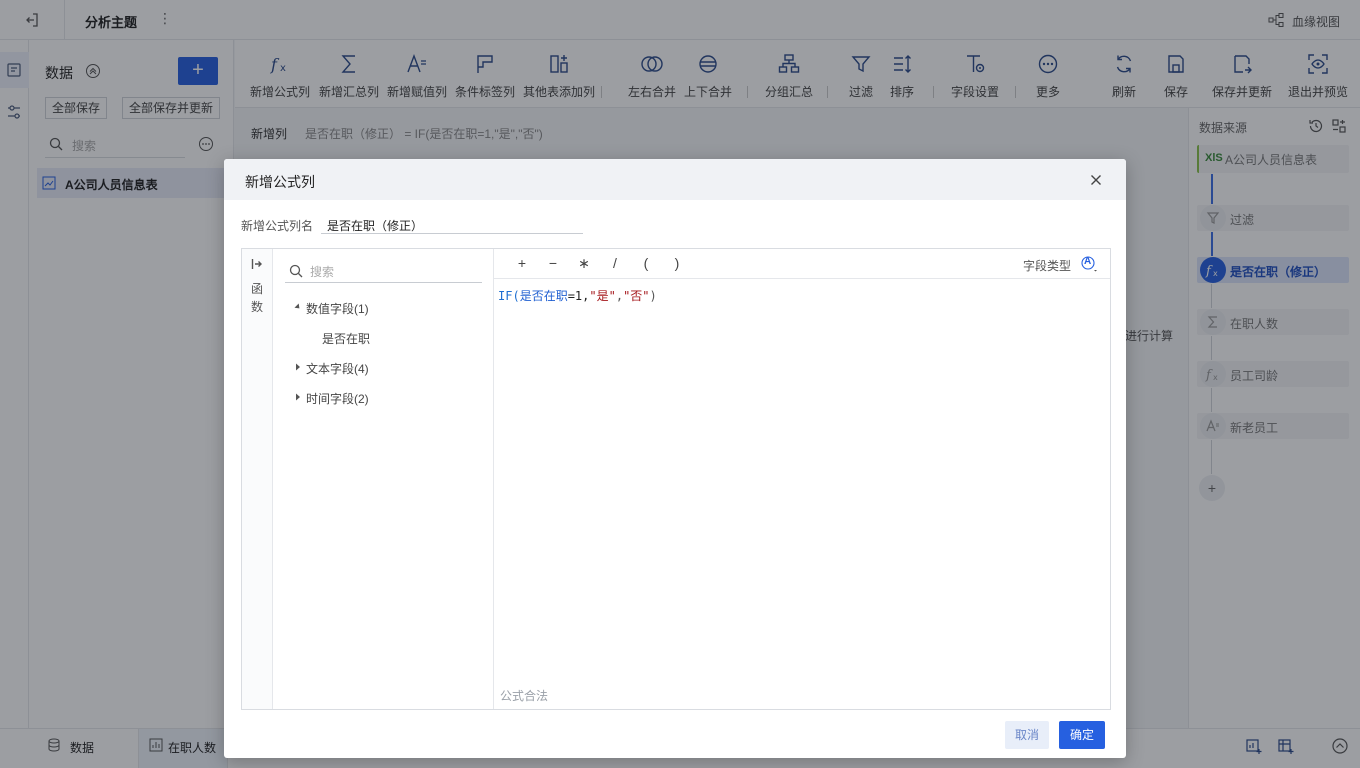 This screenshot has width=1360, height=768. Describe the element at coordinates (522, 263) in the screenshot. I see `operator-plus-button: +` at that location.